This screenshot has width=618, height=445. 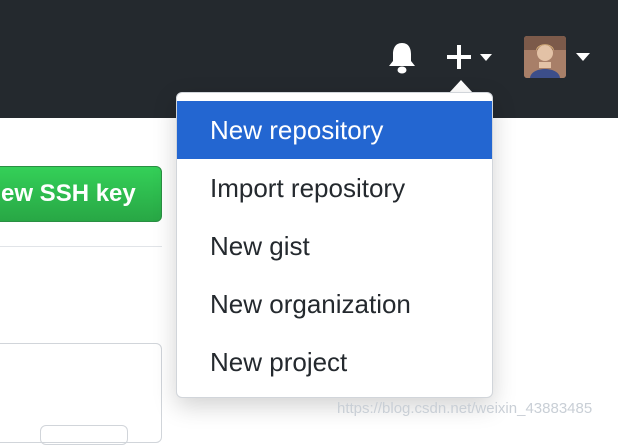 I want to click on watermark-text: https://blog.csdn.net/weixin_43883485, so click(x=465, y=408).